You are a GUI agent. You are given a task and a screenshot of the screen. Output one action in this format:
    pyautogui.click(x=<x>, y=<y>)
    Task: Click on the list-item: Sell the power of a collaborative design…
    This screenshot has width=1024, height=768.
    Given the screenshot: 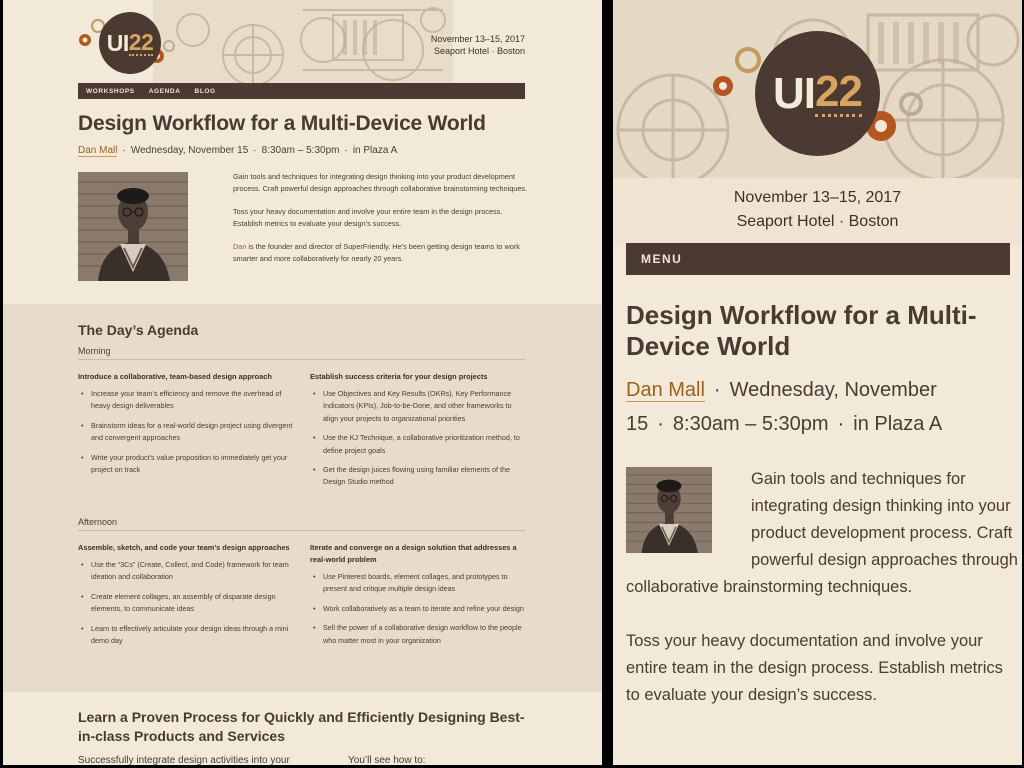 What is the action you would take?
    pyautogui.click(x=417, y=634)
    